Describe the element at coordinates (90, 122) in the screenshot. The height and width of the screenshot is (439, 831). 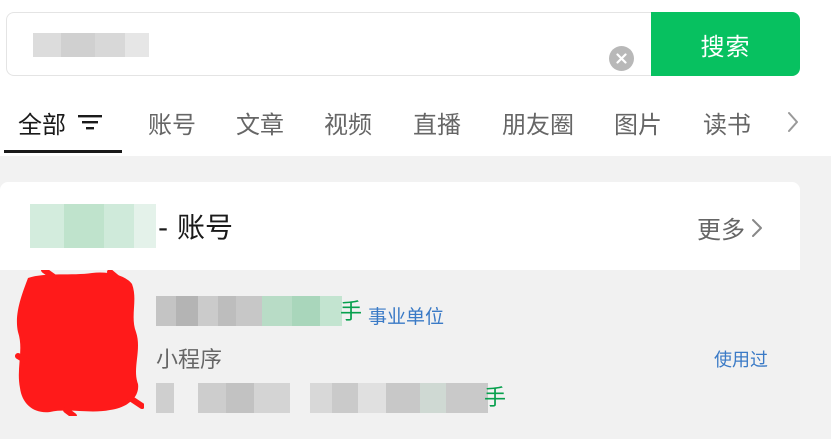
I see `filter-lines-icon` at that location.